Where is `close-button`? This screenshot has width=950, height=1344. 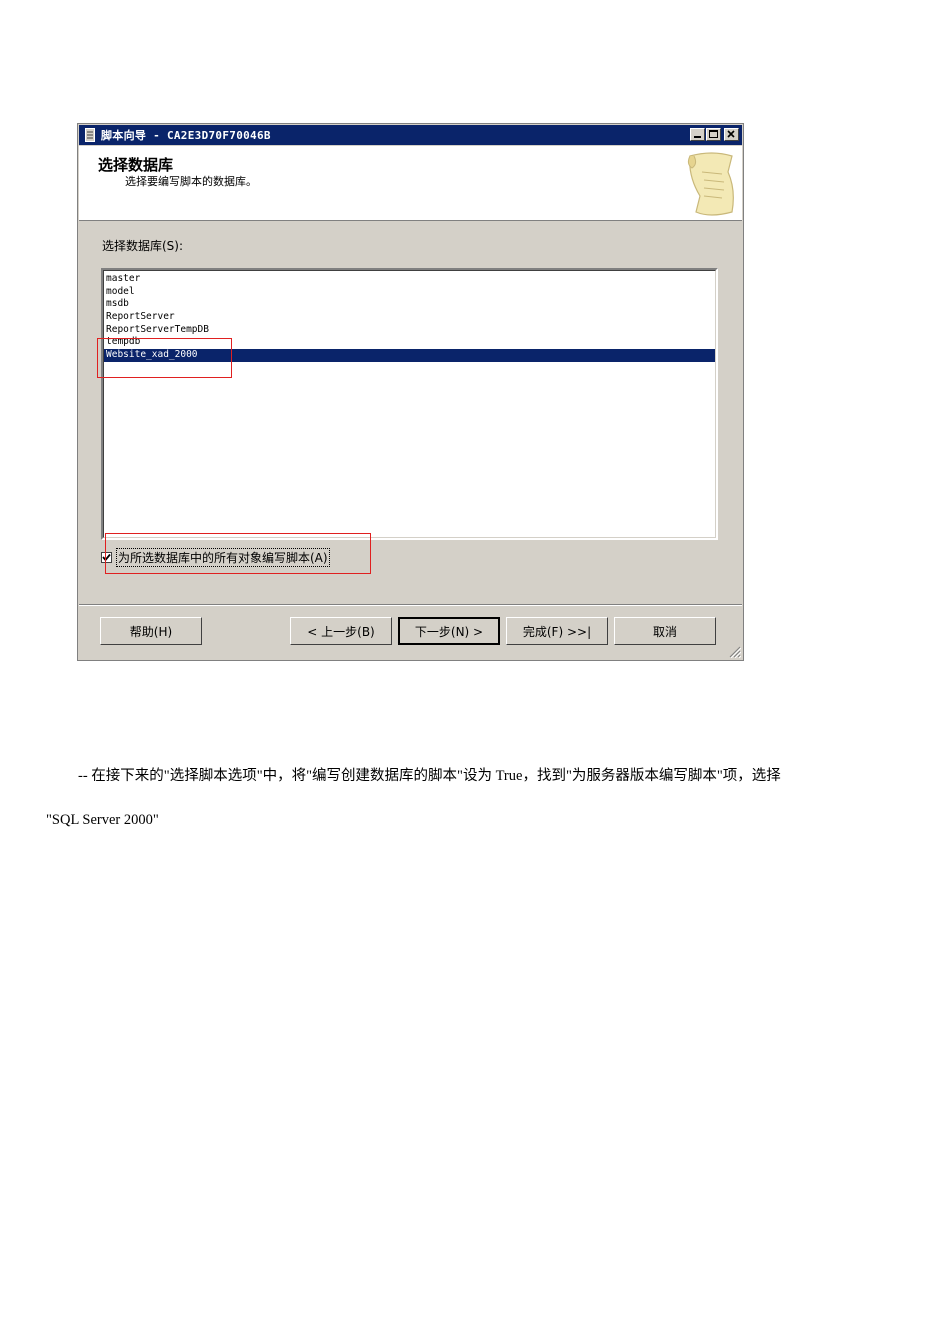
close-button is located at coordinates (731, 134).